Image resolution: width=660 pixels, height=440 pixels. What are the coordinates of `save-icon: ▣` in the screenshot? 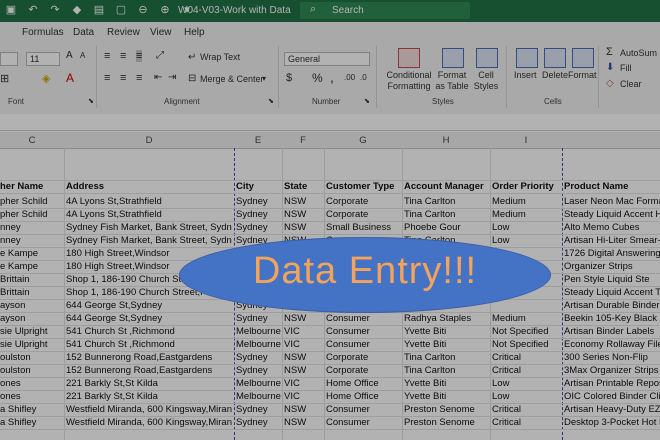 It's located at (11, 9).